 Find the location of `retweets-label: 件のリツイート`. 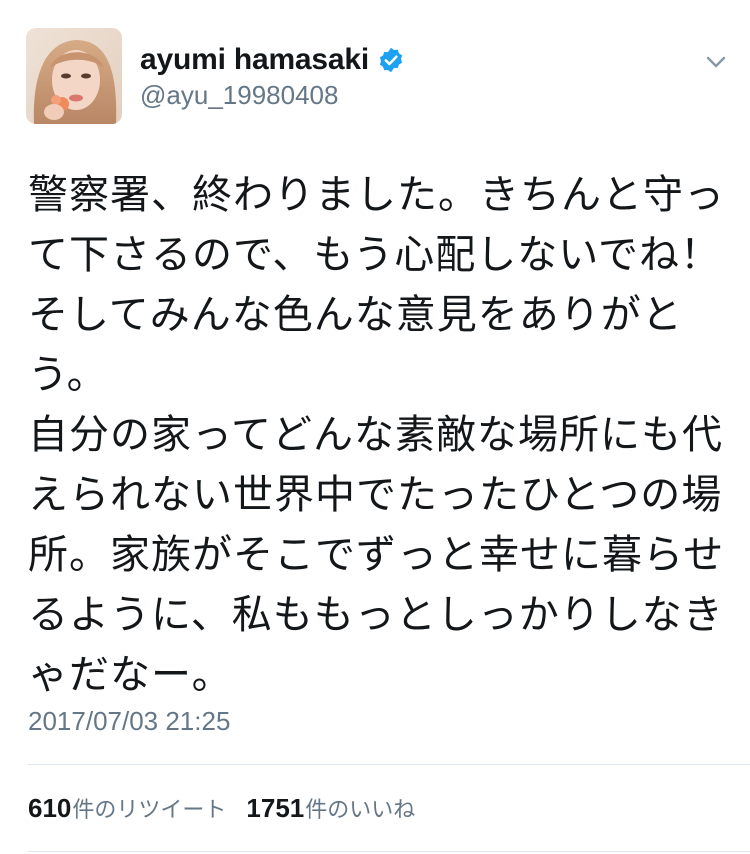

retweets-label: 件のリツイート is located at coordinates (149, 810).